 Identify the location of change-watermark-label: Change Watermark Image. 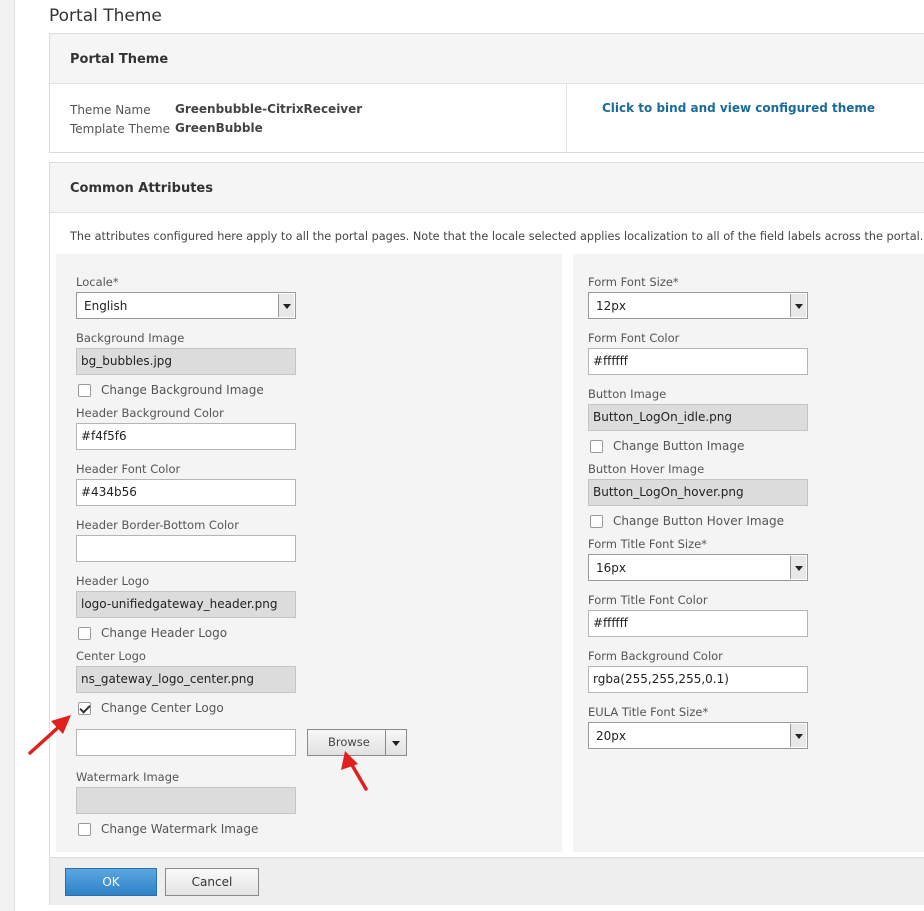
(180, 829).